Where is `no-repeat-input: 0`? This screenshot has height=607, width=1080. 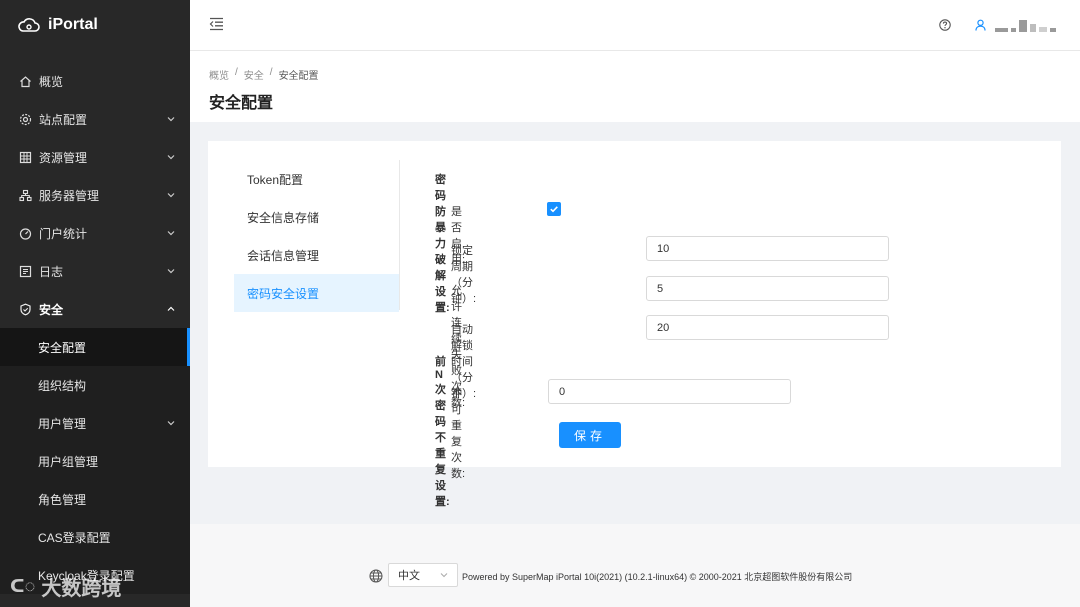
no-repeat-input: 0 is located at coordinates (669, 391).